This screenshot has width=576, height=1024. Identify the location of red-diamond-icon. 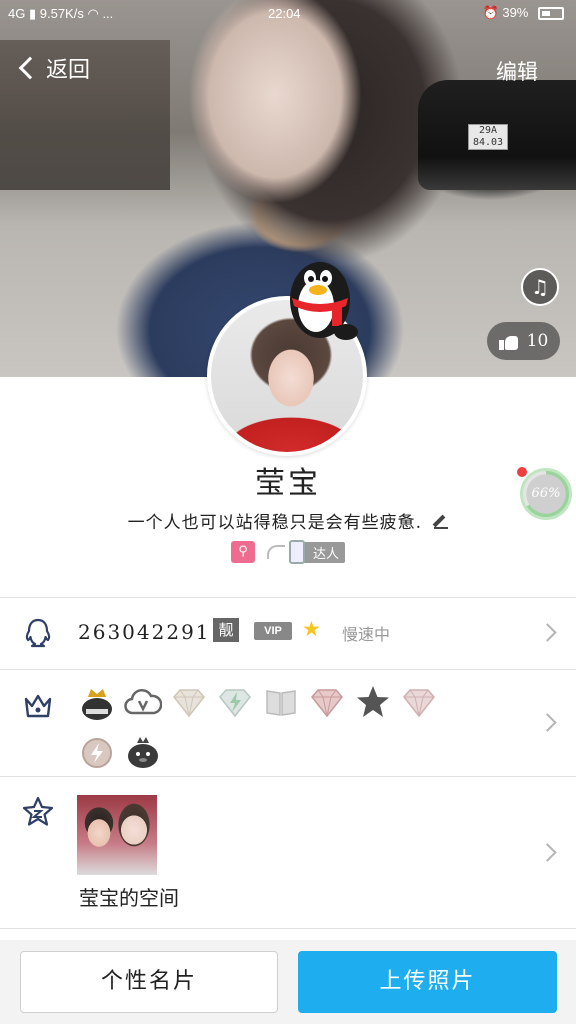
(327, 703).